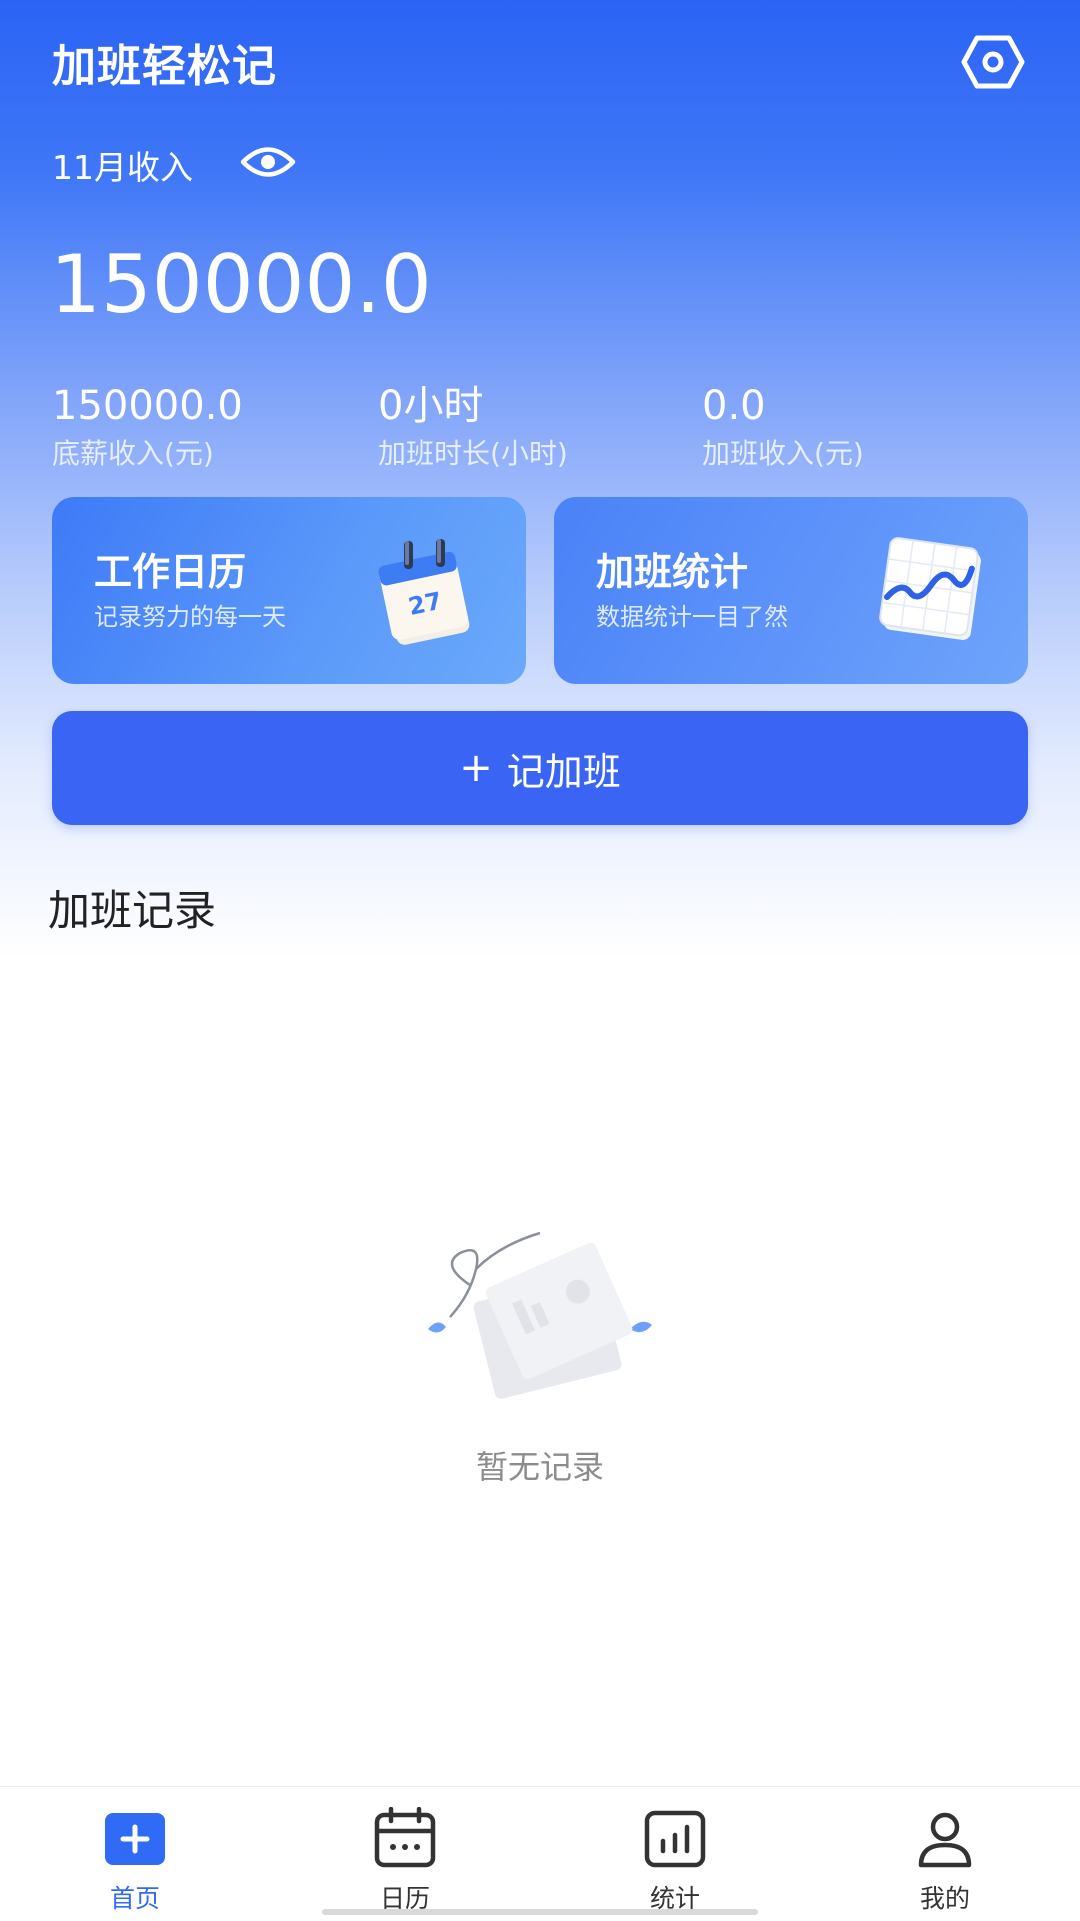 Image resolution: width=1080 pixels, height=1921 pixels. I want to click on tab-home: 首页, so click(135, 1854).